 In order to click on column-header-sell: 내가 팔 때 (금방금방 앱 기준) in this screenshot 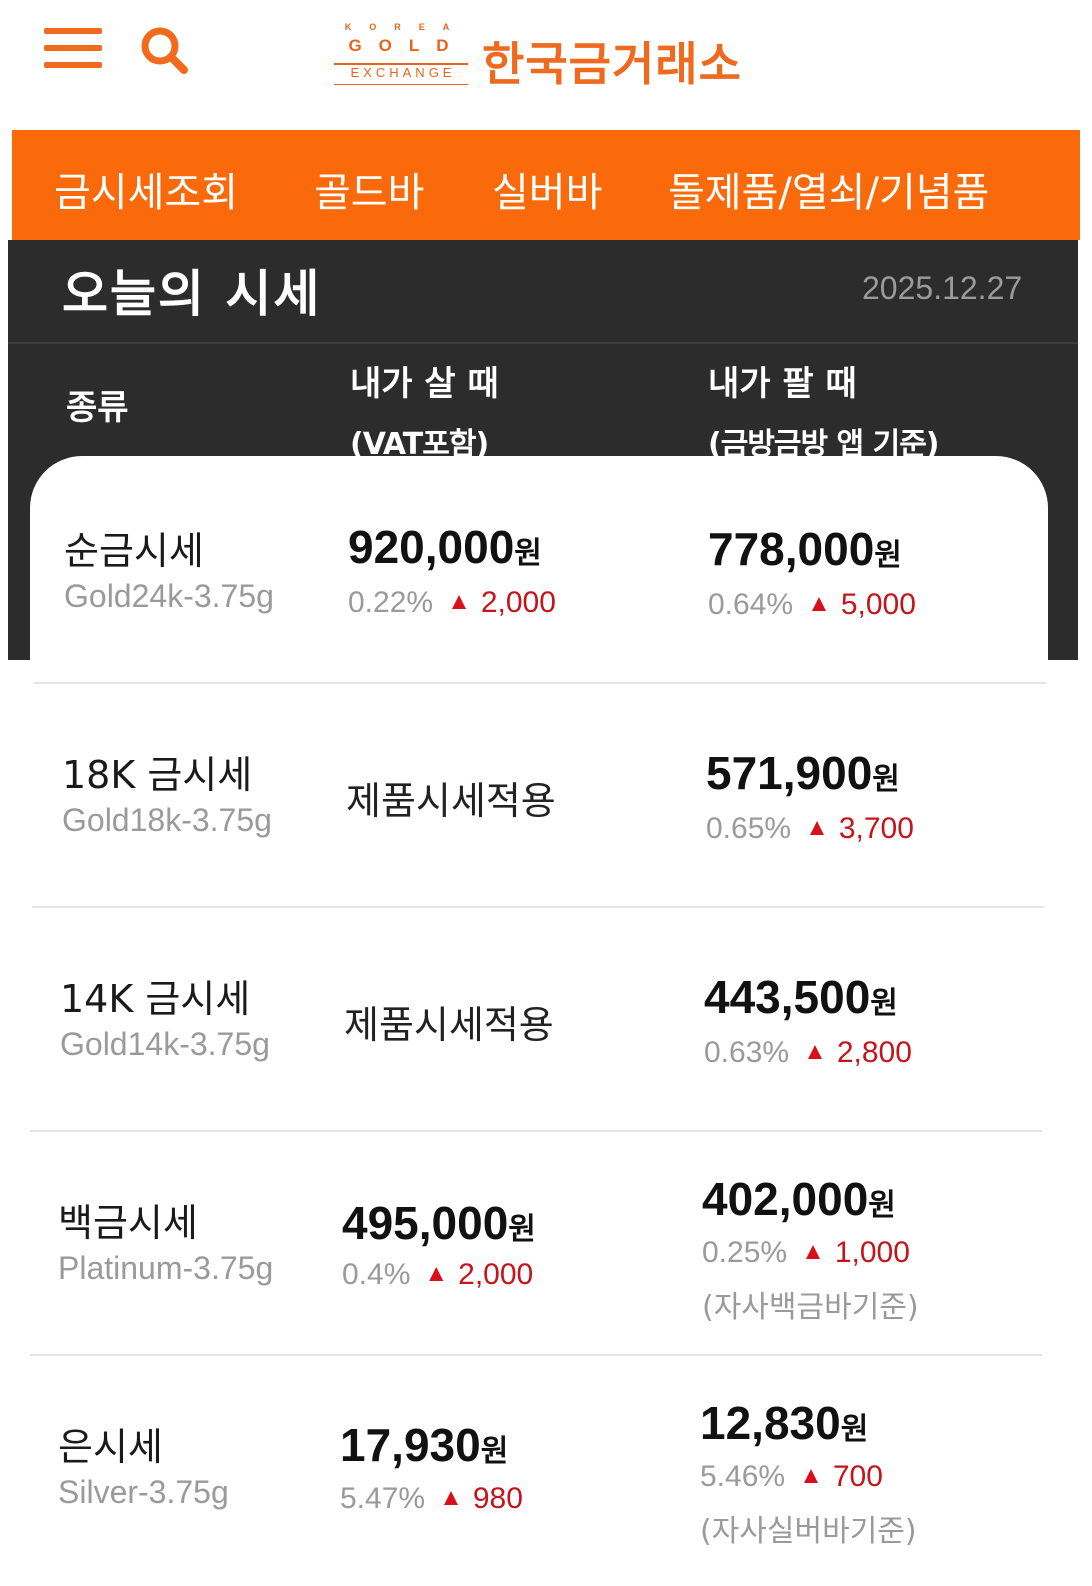, I will do `click(824, 409)`.